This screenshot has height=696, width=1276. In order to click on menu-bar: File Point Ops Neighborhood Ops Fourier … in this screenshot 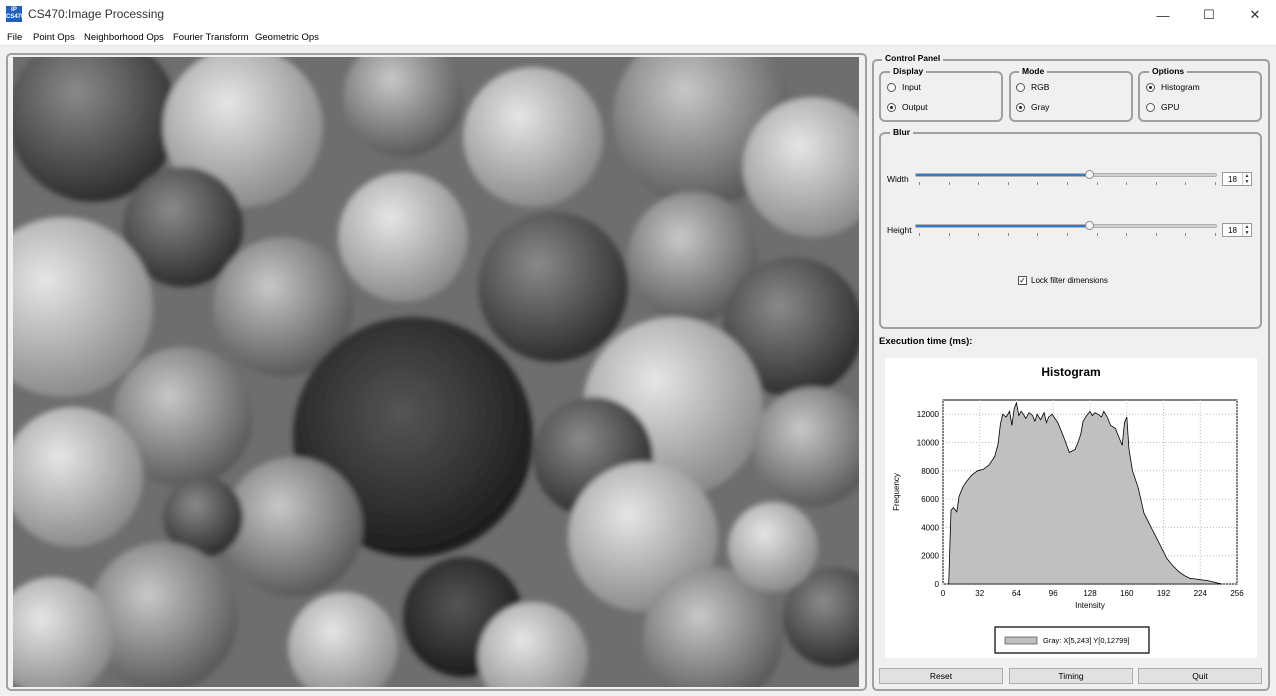, I will do `click(638, 38)`.